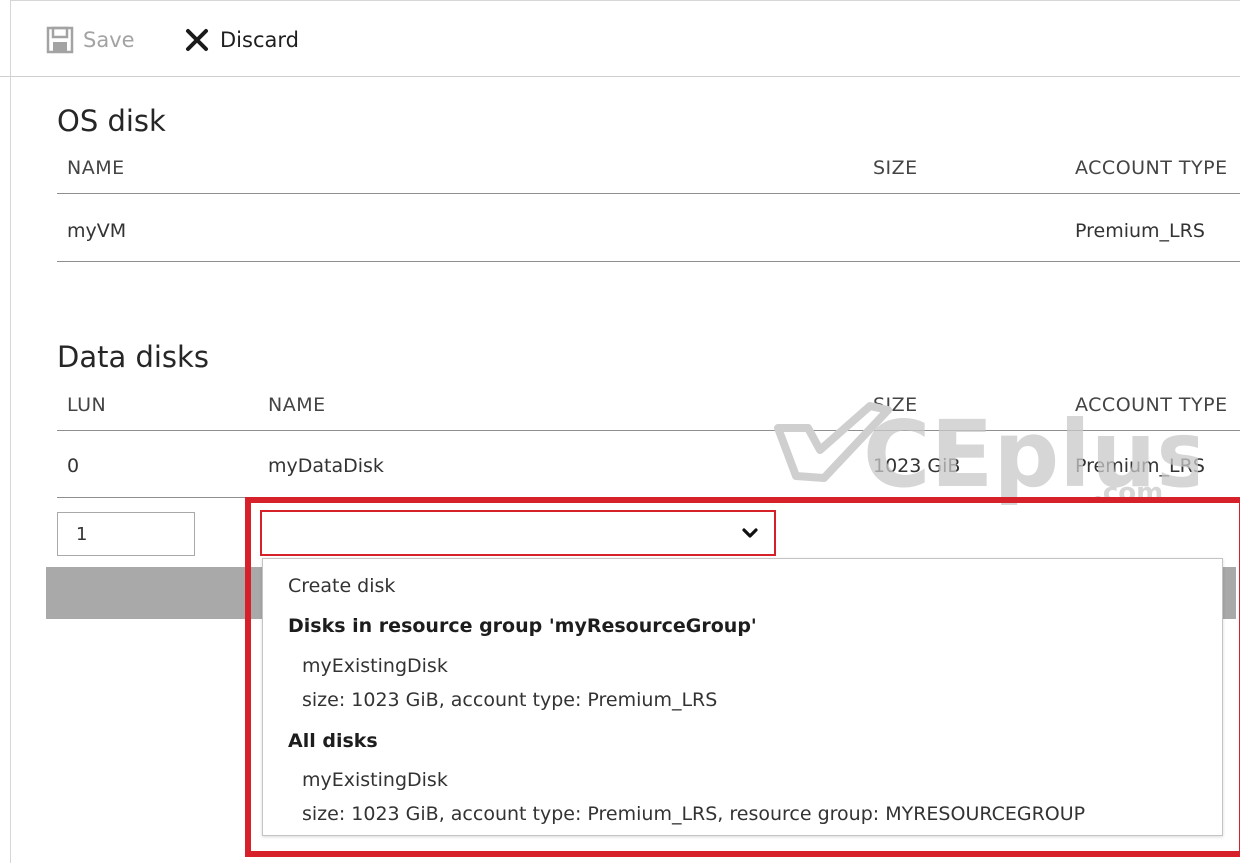 This screenshot has height=863, width=1240. What do you see at coordinates (73, 466) in the screenshot?
I see `data-disk-lun: 0` at bounding box center [73, 466].